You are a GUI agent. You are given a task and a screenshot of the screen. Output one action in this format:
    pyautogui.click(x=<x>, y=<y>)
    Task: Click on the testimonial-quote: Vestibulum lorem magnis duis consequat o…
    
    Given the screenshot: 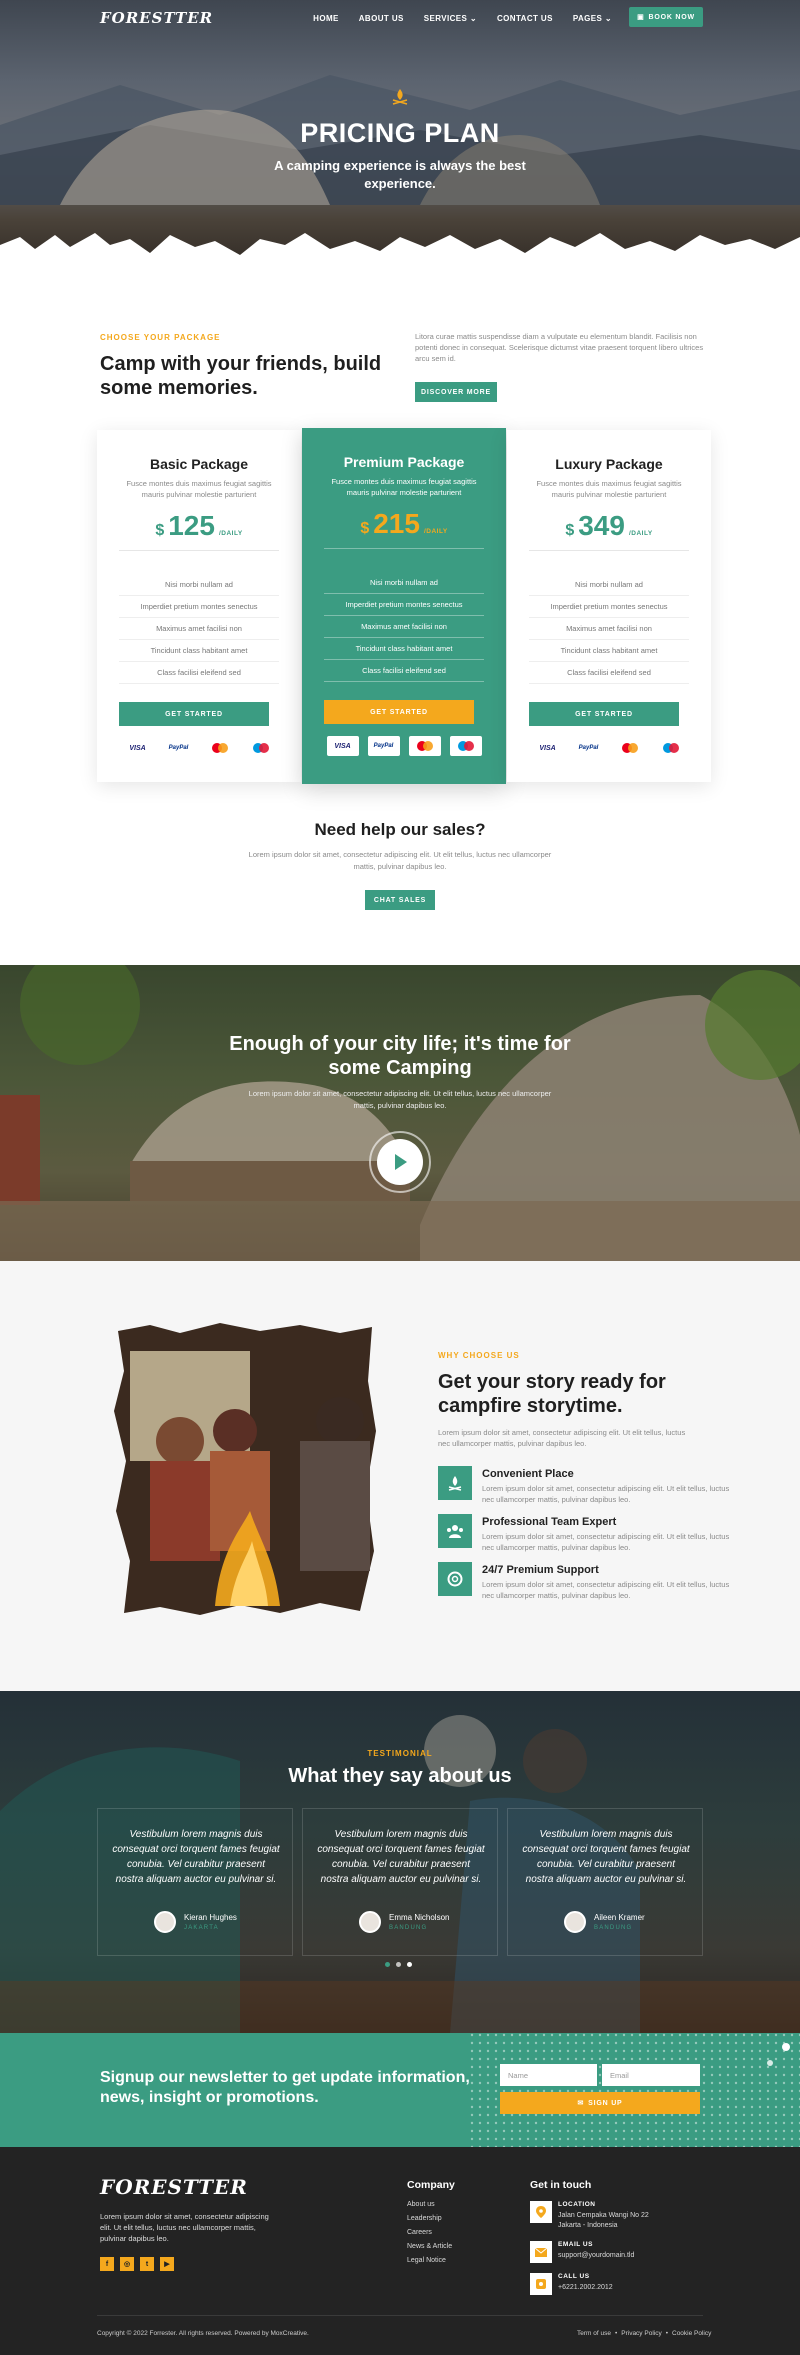 What is the action you would take?
    pyautogui.click(x=196, y=1857)
    